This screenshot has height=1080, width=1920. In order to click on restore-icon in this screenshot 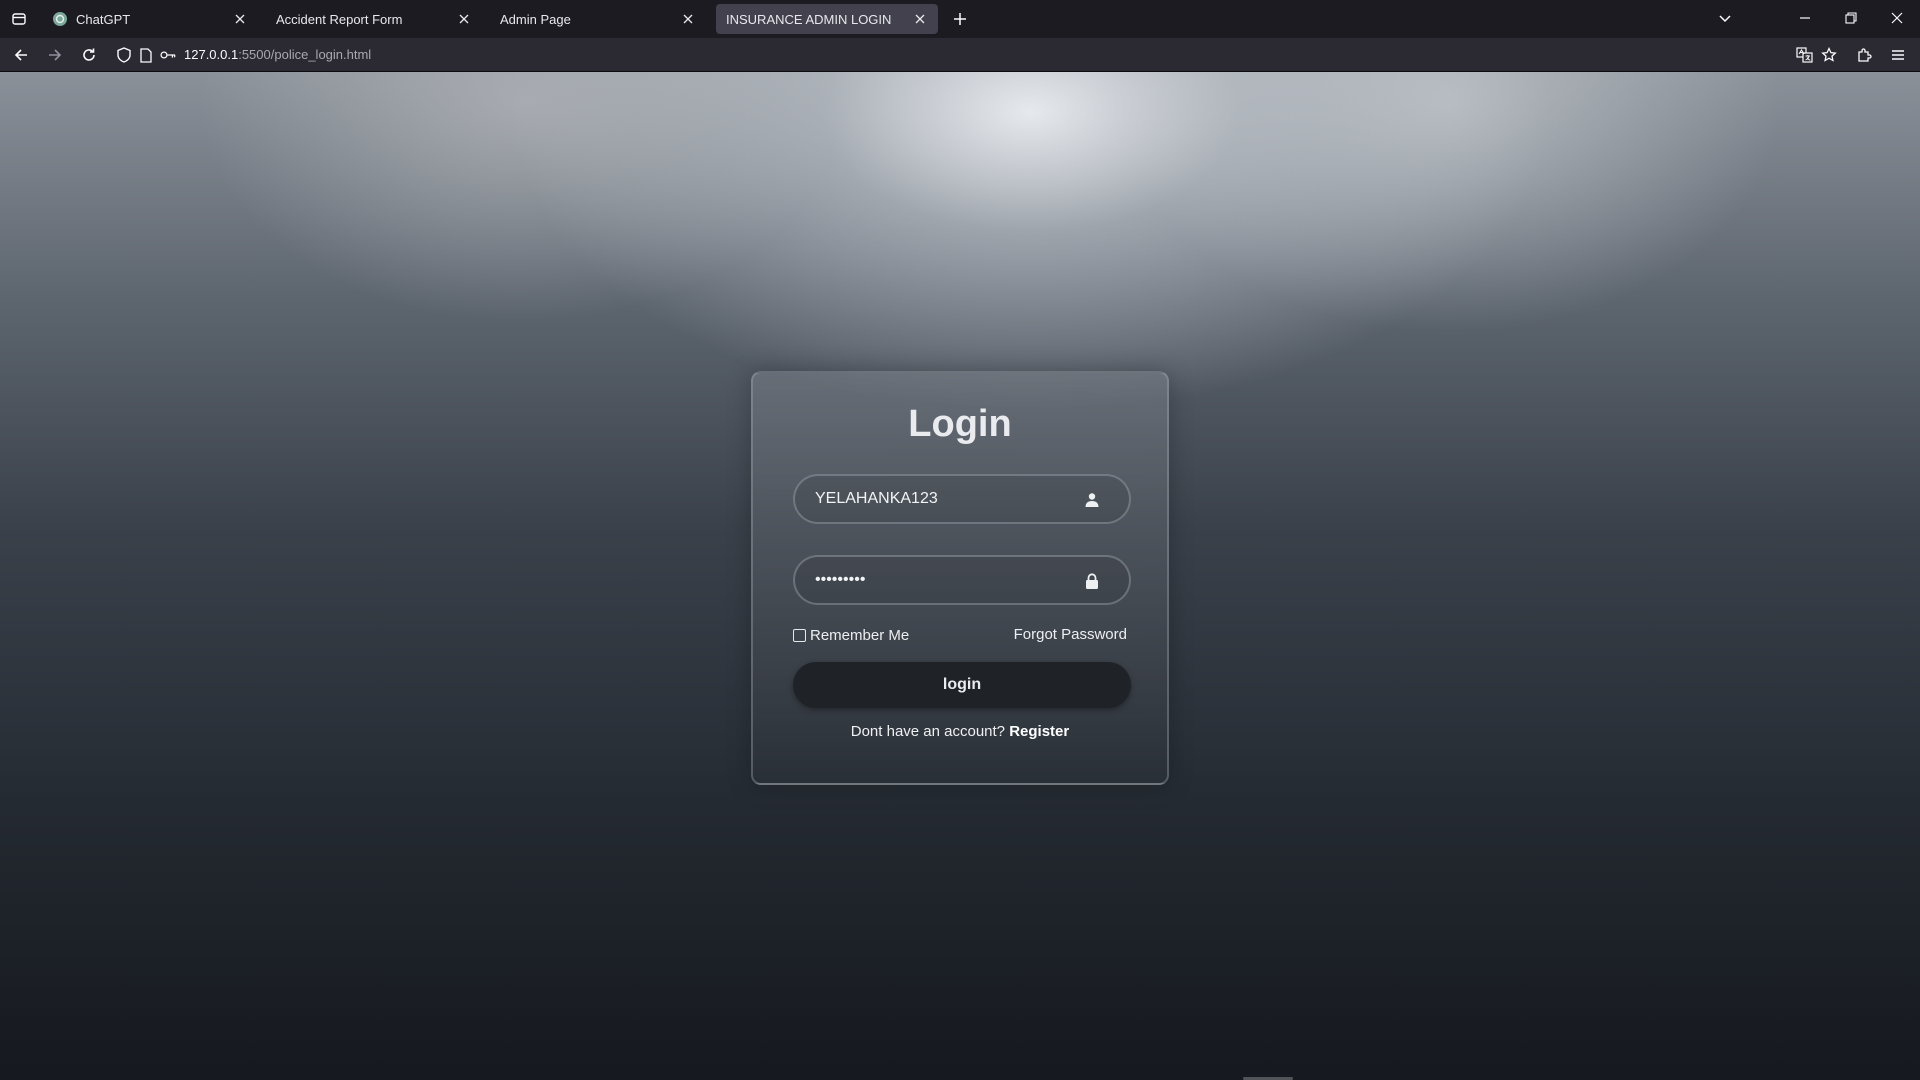, I will do `click(1851, 18)`.